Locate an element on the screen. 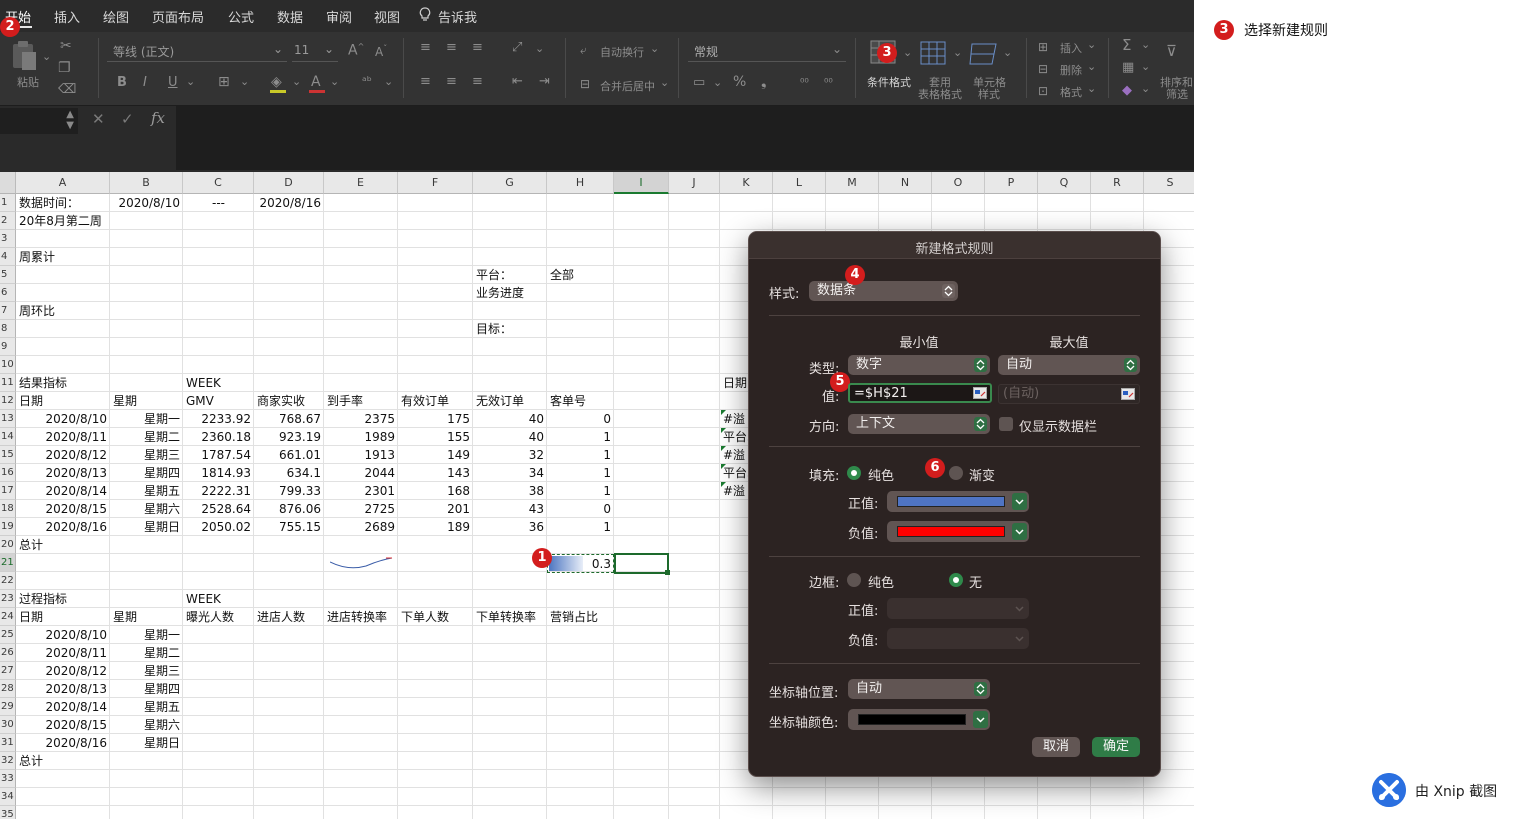 This screenshot has width=1514, height=819. cell-a12: 日期 is located at coordinates (63, 401).